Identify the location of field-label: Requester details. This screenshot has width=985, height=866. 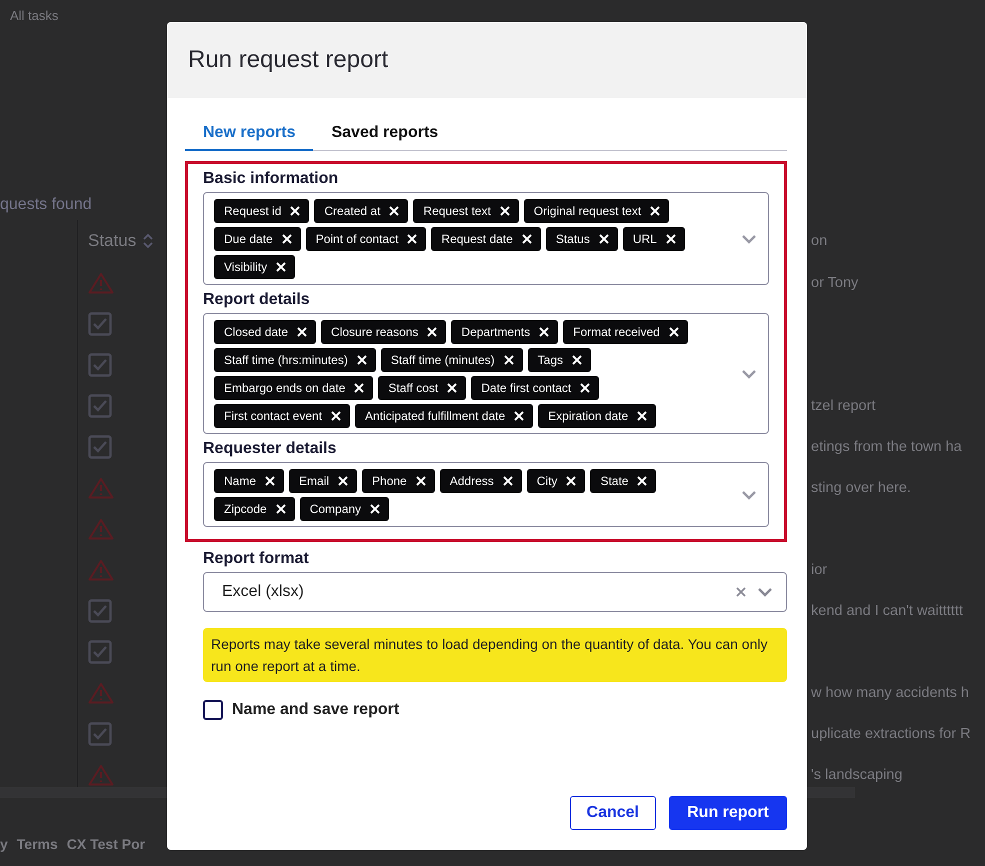
(270, 449).